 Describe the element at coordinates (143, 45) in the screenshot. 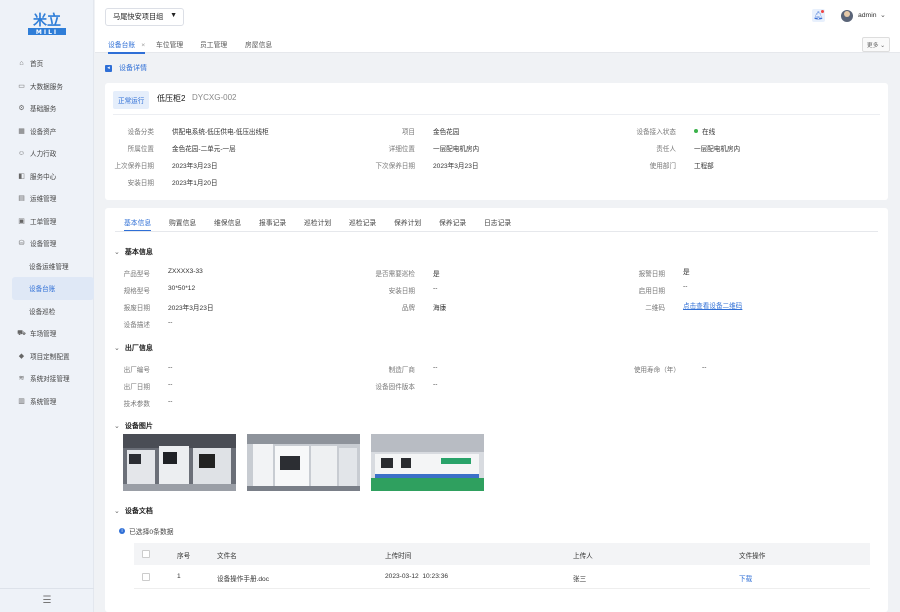

I see `close-icon: ×` at that location.